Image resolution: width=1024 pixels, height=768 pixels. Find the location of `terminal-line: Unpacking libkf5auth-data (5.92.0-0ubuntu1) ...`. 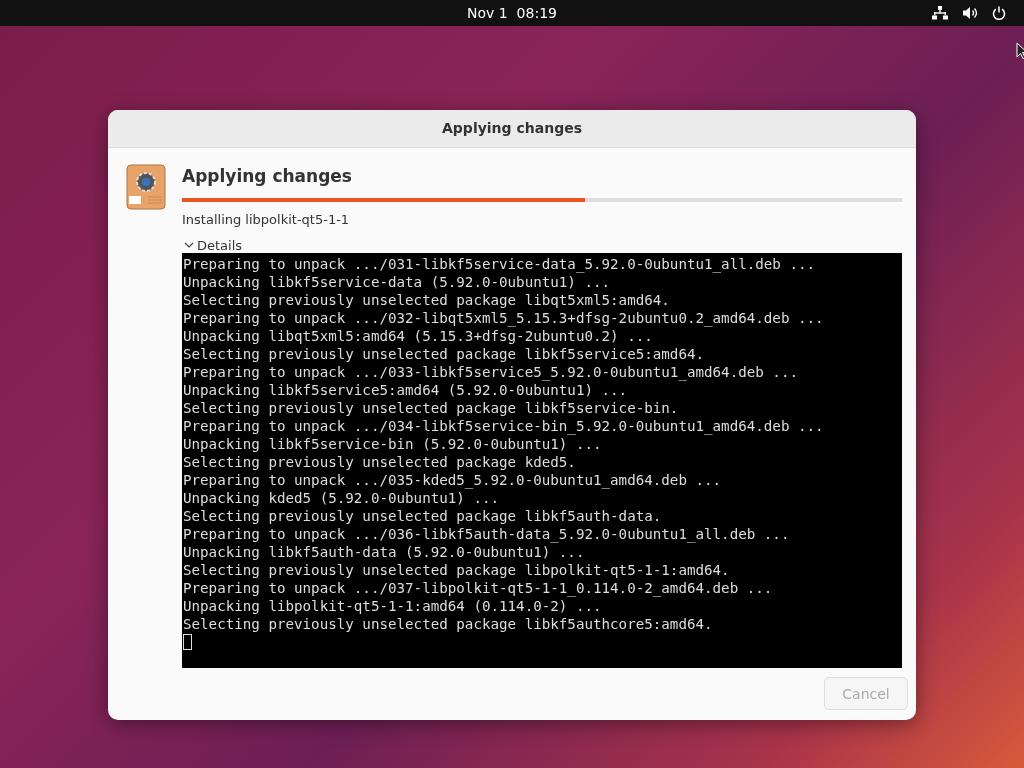

terminal-line: Unpacking libkf5auth-data (5.92.0-0ubuntu1) ... is located at coordinates (384, 552).